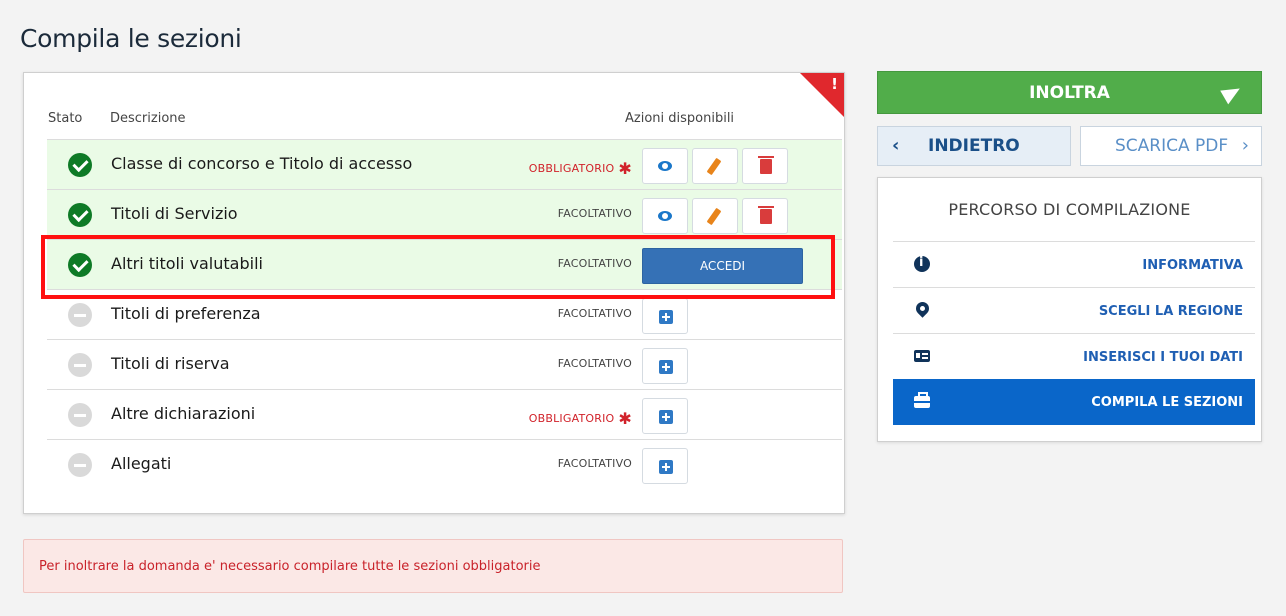 The image size is (1286, 616). Describe the element at coordinates (148, 118) in the screenshot. I see `header-descrizione: Descrizione` at that location.